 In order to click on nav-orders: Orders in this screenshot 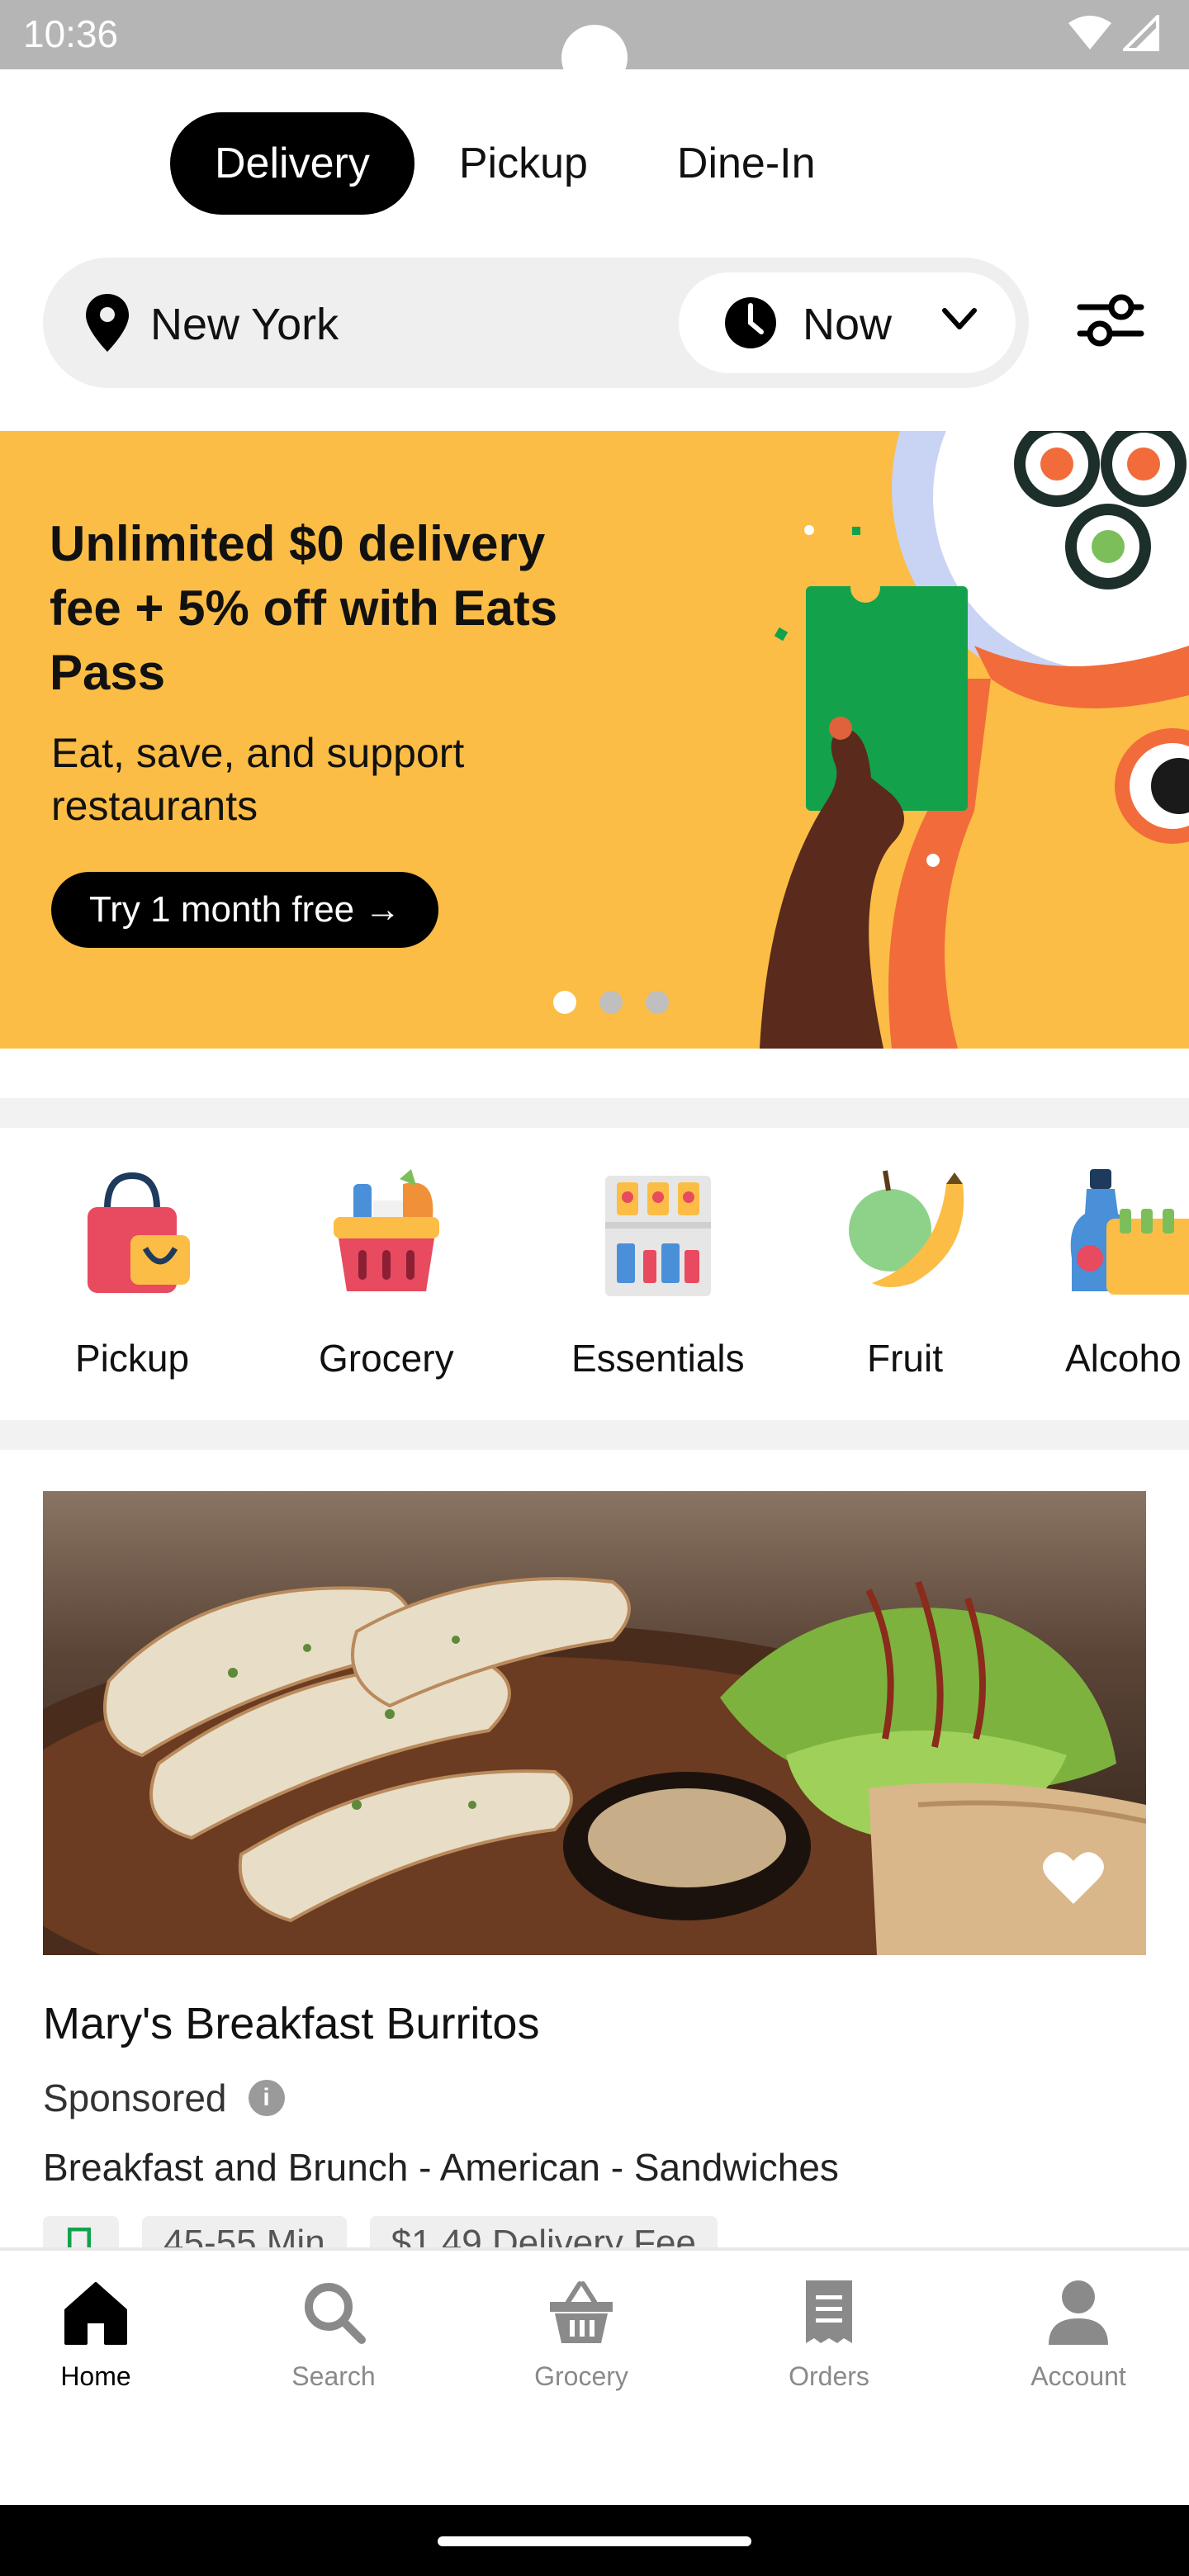, I will do `click(829, 2334)`.